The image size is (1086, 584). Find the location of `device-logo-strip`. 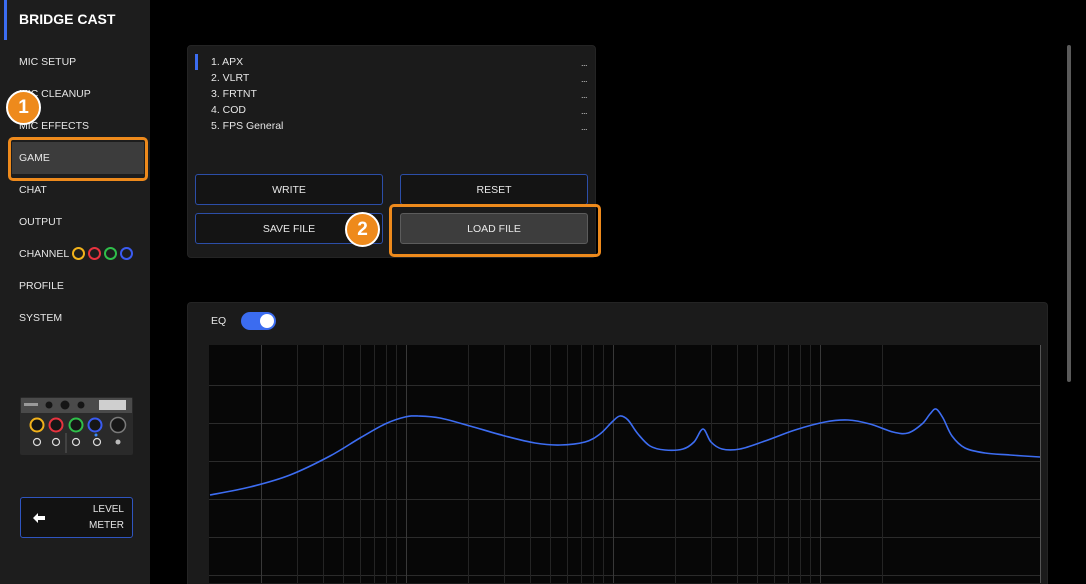

device-logo-strip is located at coordinates (31, 404).